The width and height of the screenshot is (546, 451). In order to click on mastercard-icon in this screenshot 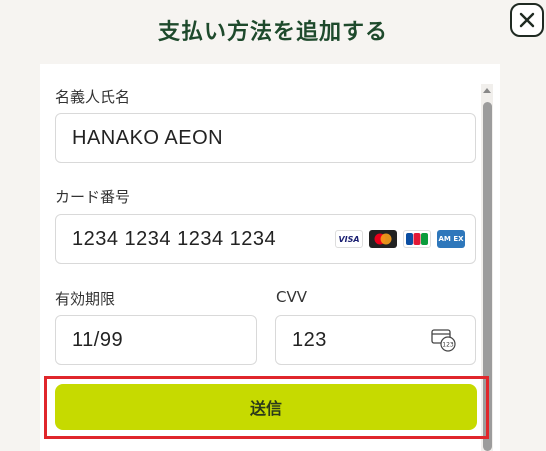, I will do `click(383, 239)`.